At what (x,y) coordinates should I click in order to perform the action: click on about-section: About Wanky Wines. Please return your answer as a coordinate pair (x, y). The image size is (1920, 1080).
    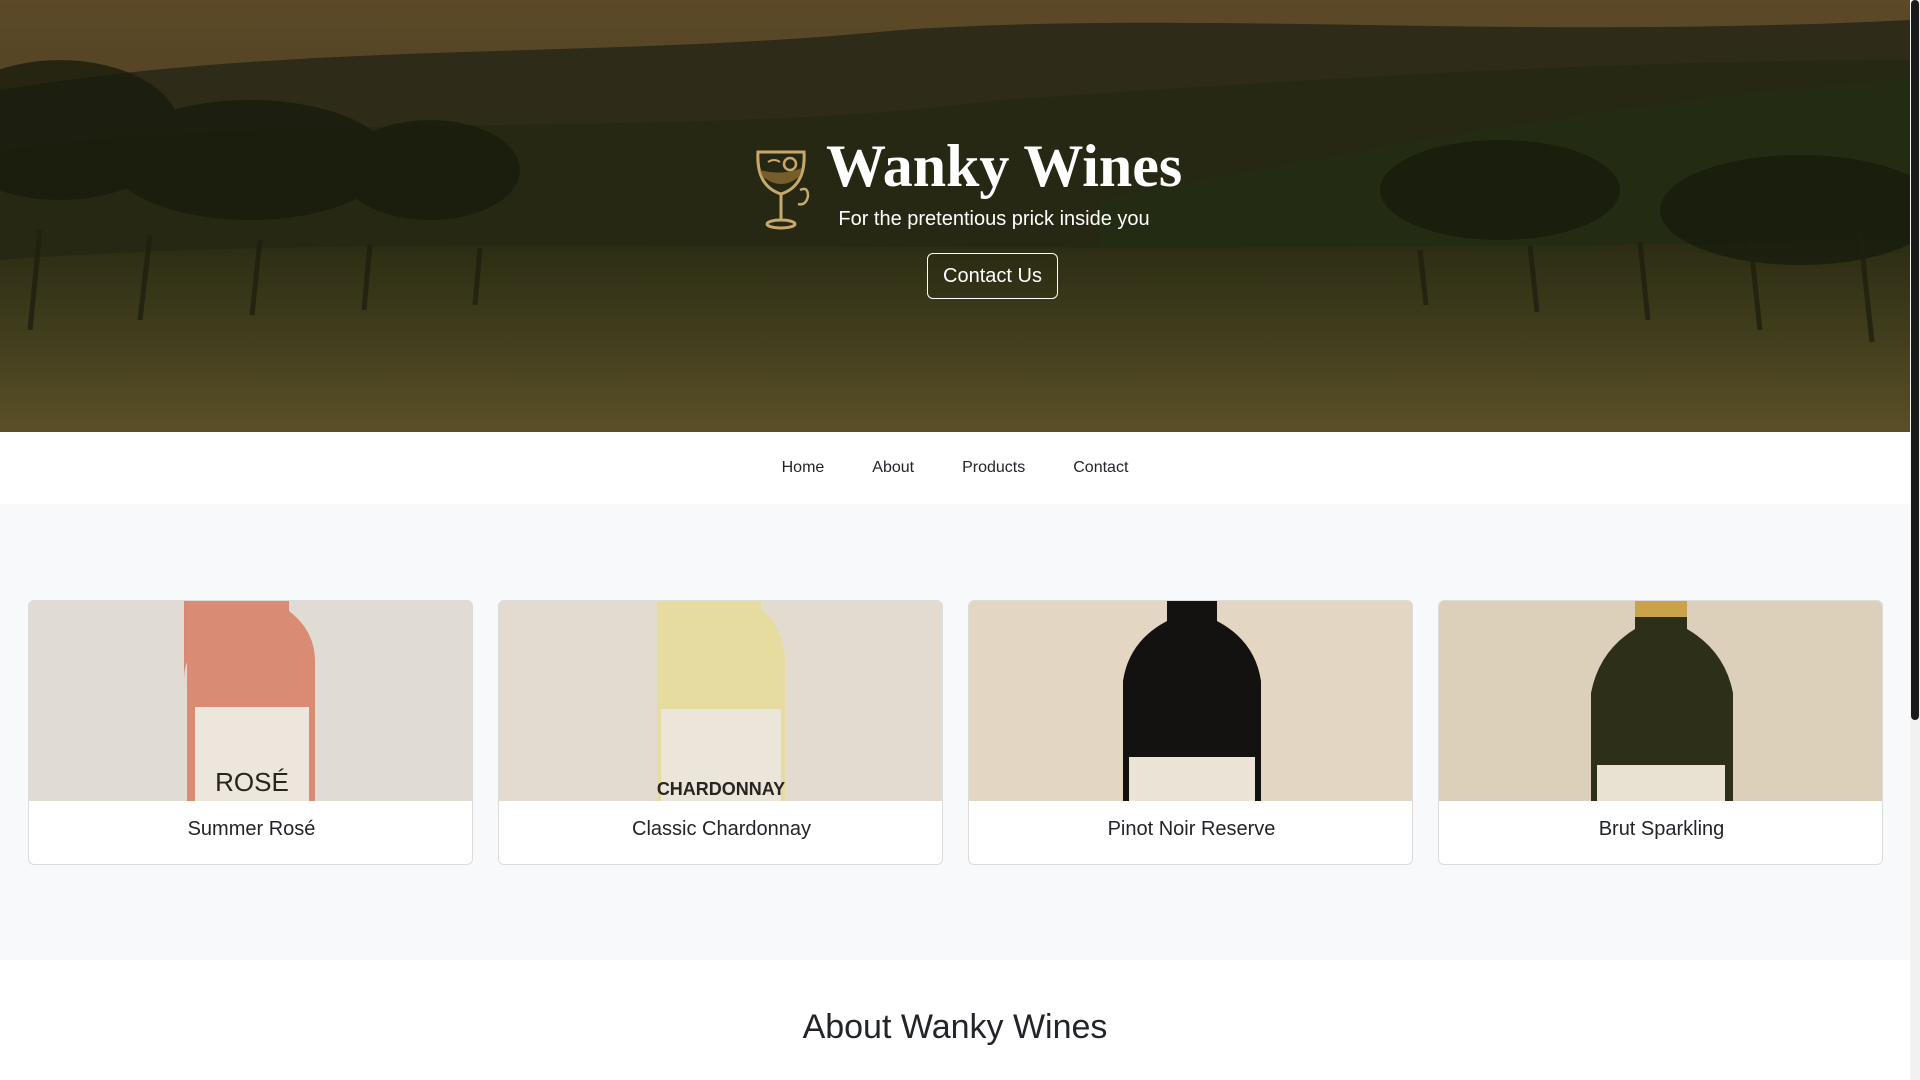
    Looking at the image, I should click on (955, 1020).